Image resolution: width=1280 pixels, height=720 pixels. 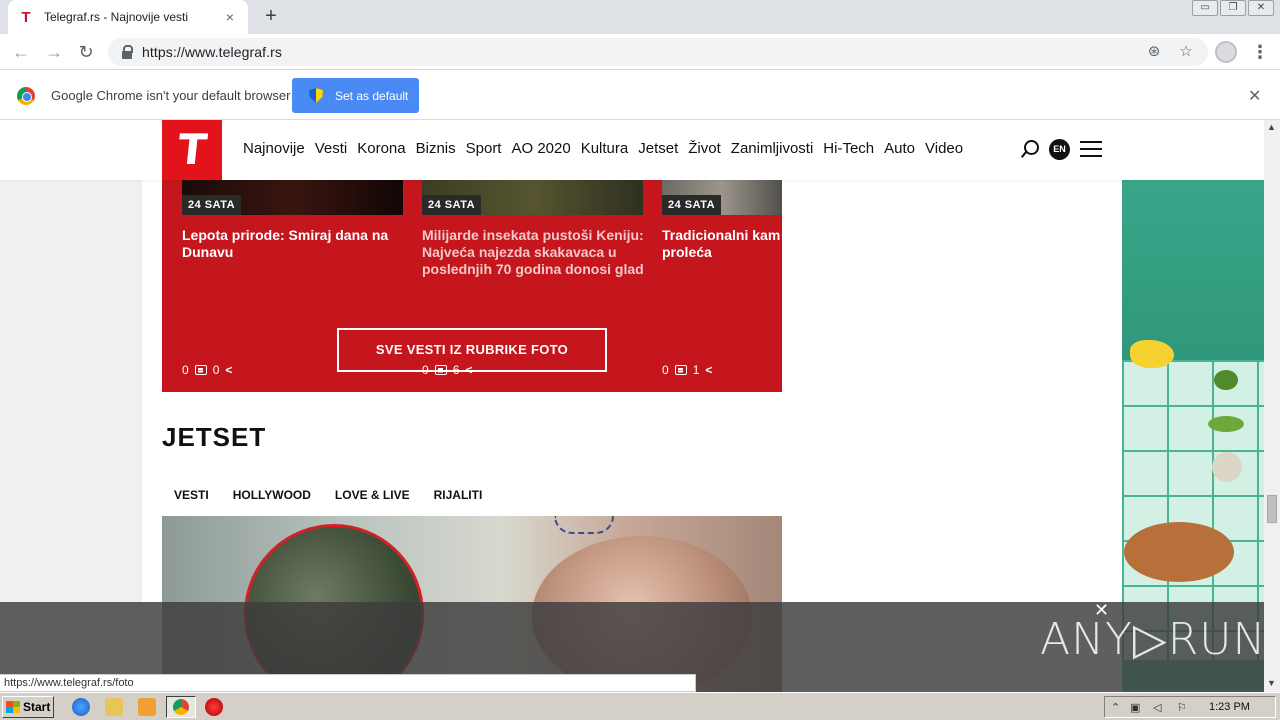 I want to click on opera-icon, so click(x=214, y=707).